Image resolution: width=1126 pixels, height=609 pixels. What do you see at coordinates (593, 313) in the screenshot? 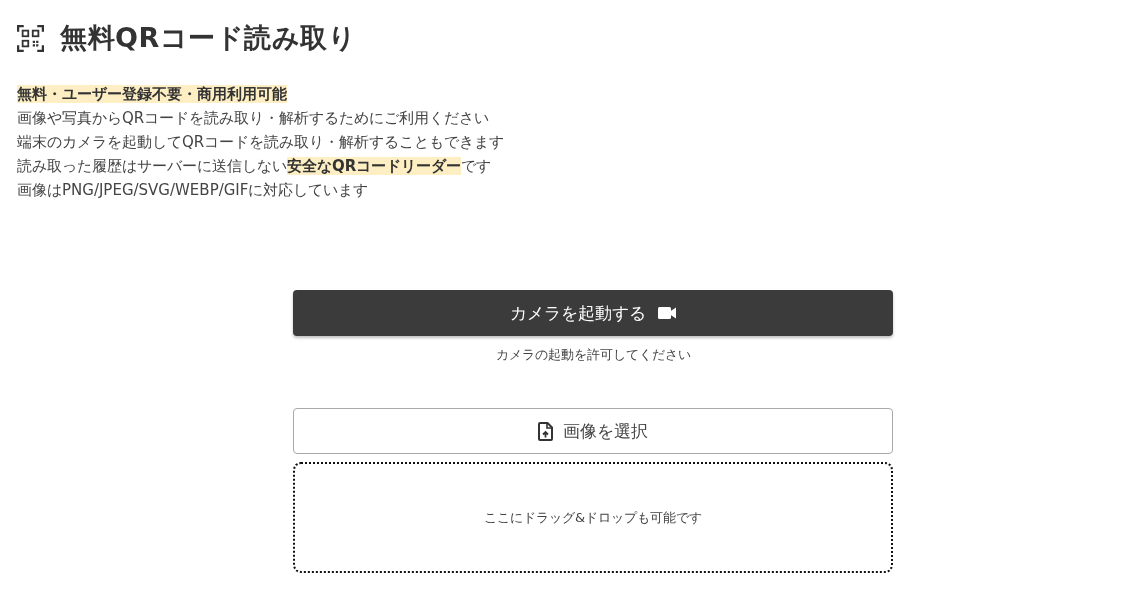
I see `start-camera-button: カメラを起動する` at bounding box center [593, 313].